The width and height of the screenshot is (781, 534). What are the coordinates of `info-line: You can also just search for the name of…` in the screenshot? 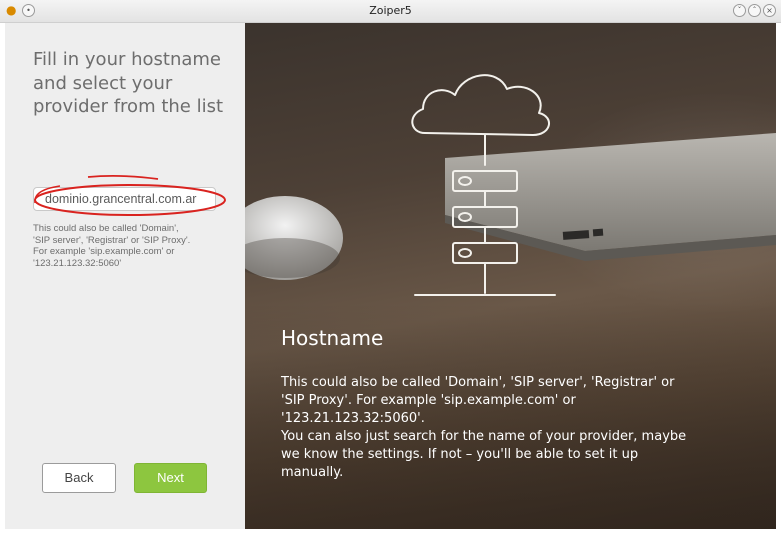 It's located at (484, 436).